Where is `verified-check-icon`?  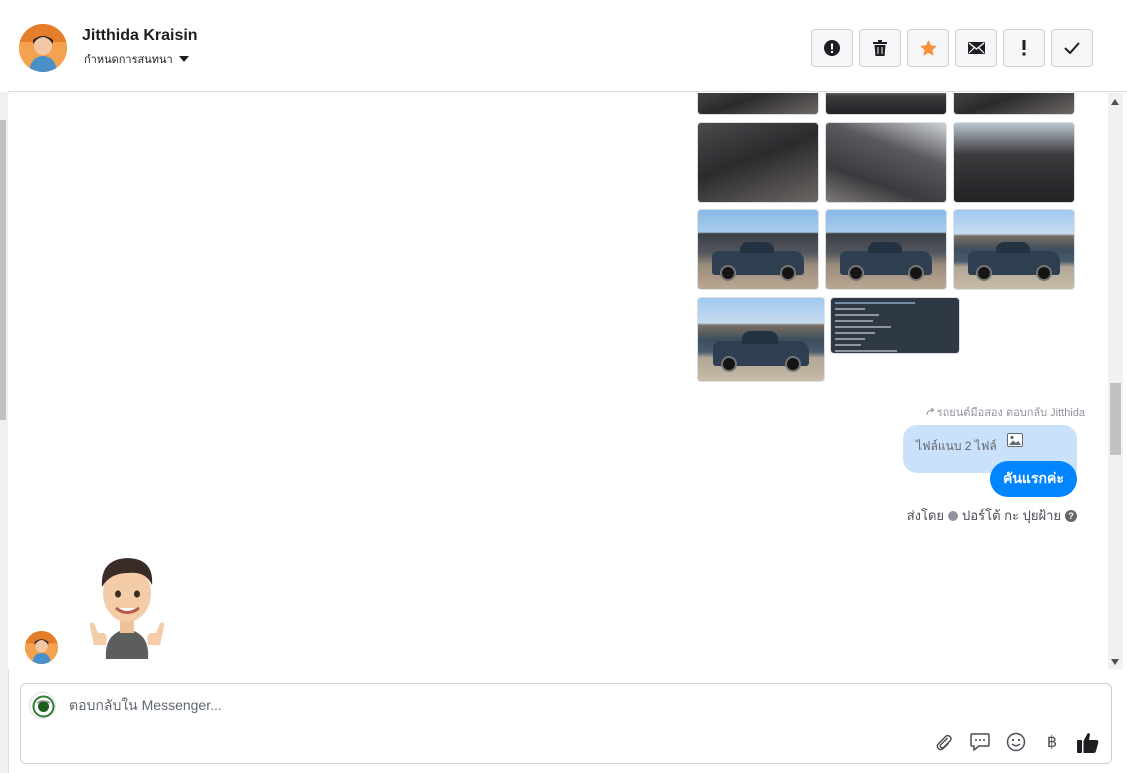
verified-check-icon is located at coordinates (953, 515).